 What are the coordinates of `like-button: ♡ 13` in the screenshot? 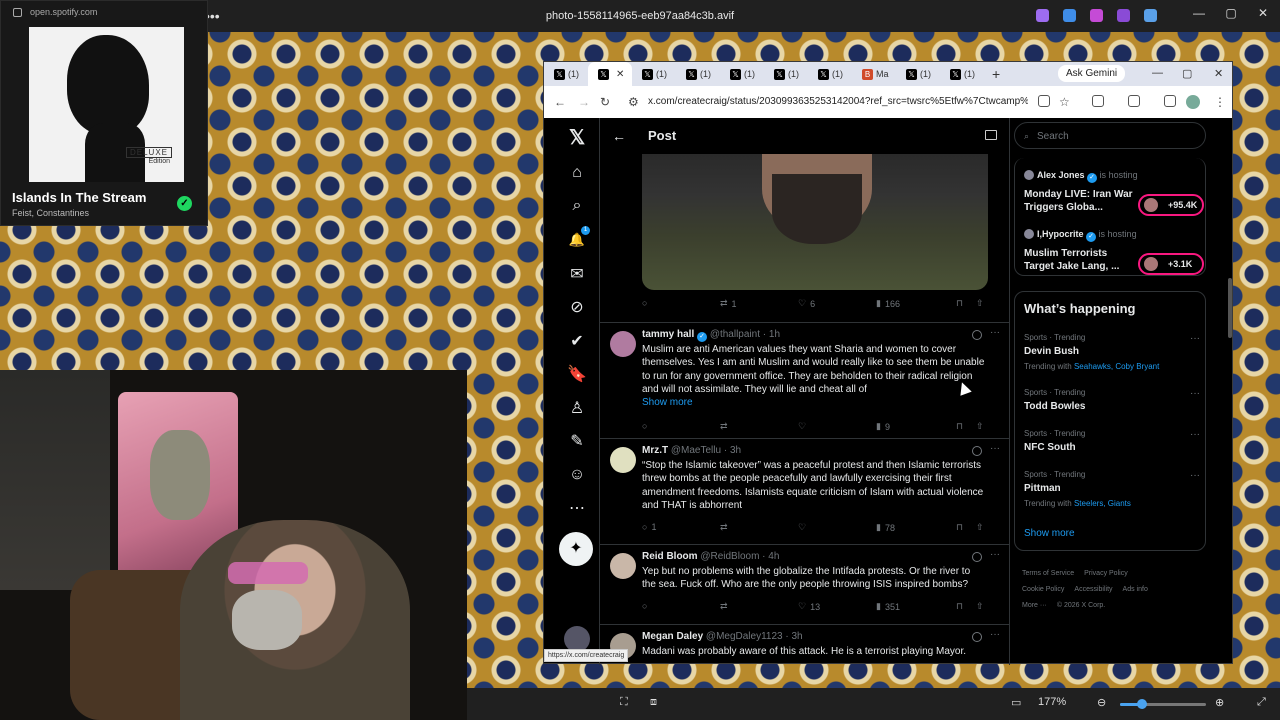 It's located at (809, 606).